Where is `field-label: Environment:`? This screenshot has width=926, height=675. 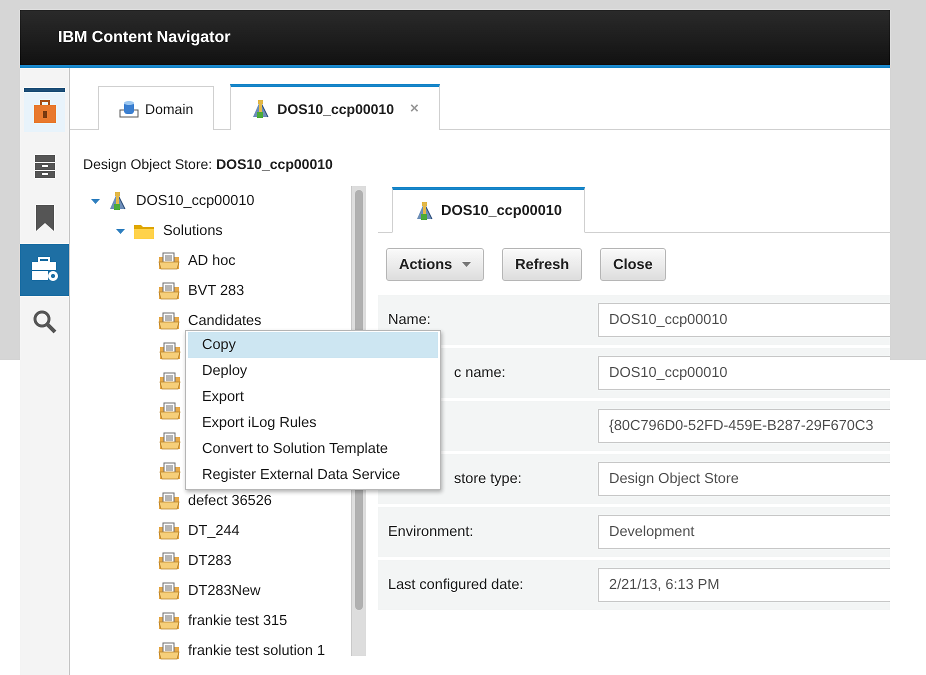 field-label: Environment: is located at coordinates (431, 532).